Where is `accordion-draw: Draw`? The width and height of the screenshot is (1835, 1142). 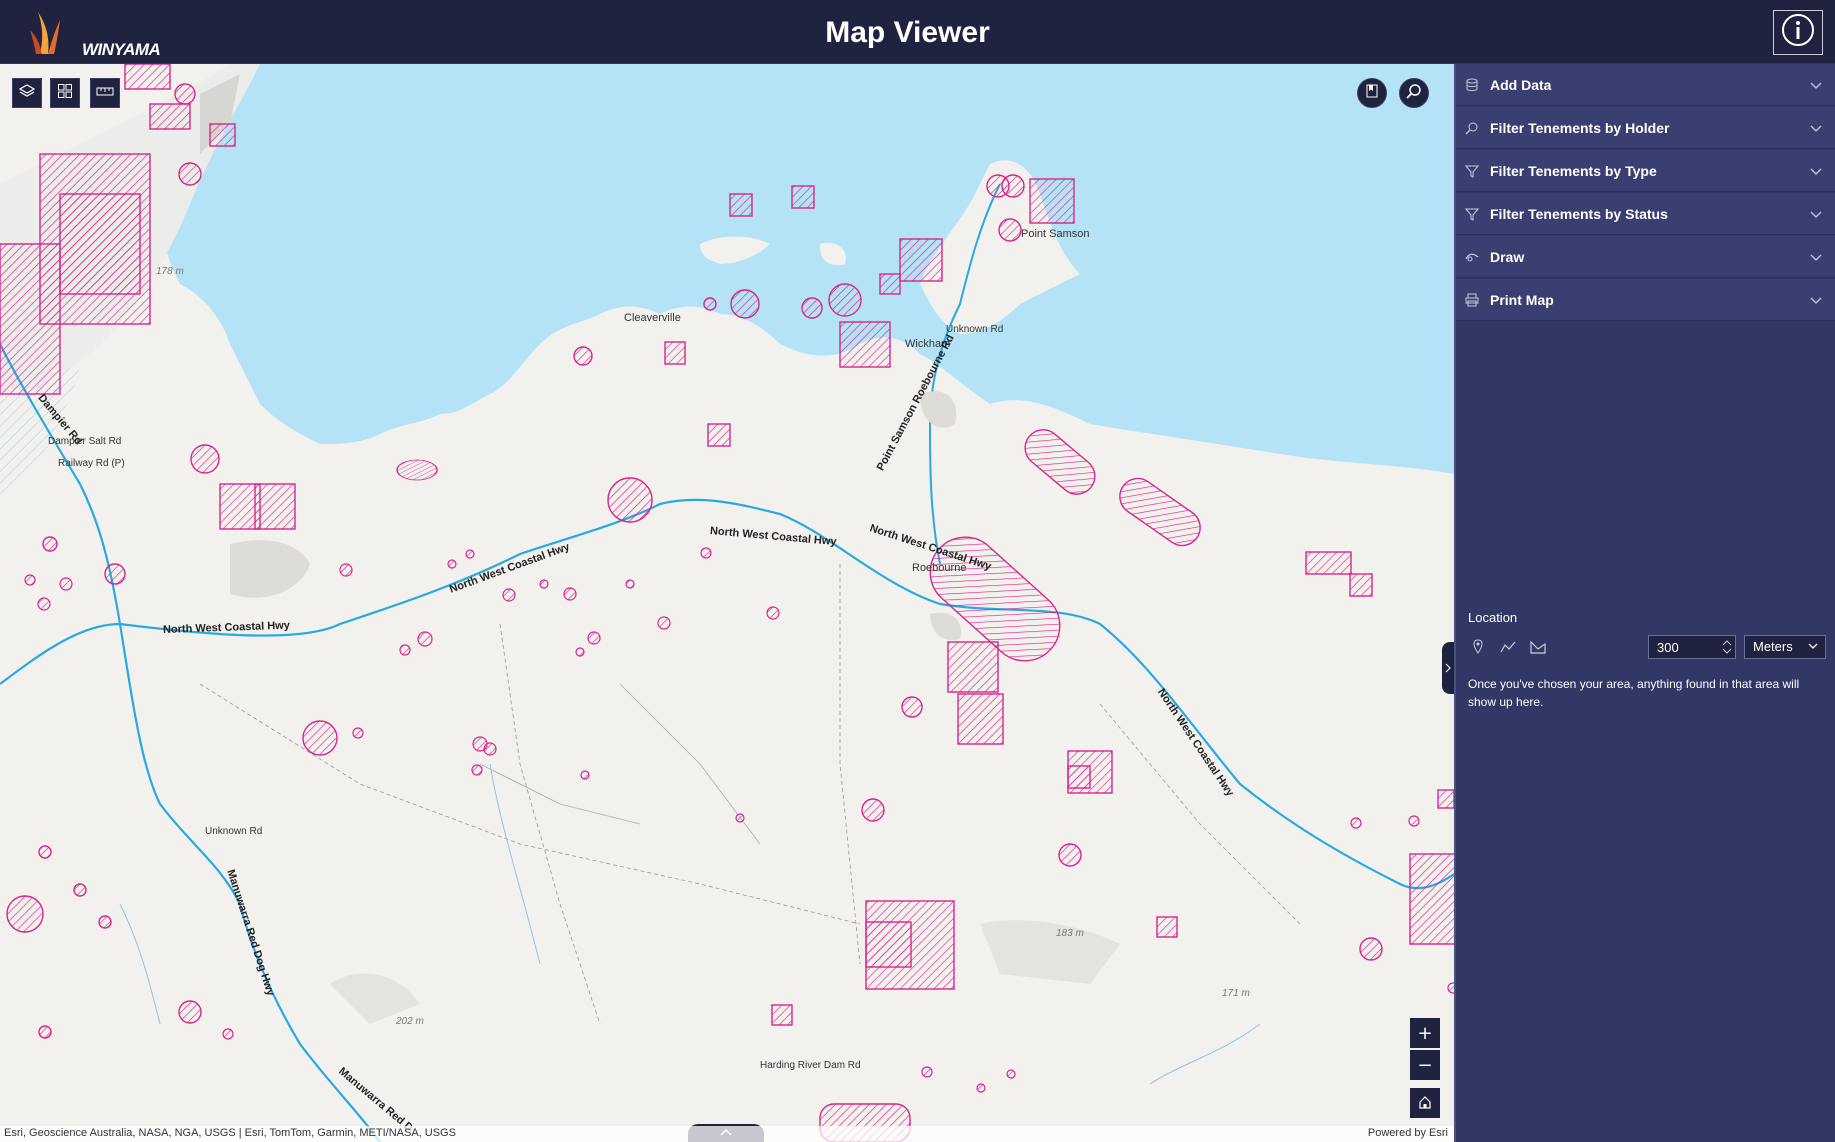
accordion-draw: Draw is located at coordinates (1645, 257).